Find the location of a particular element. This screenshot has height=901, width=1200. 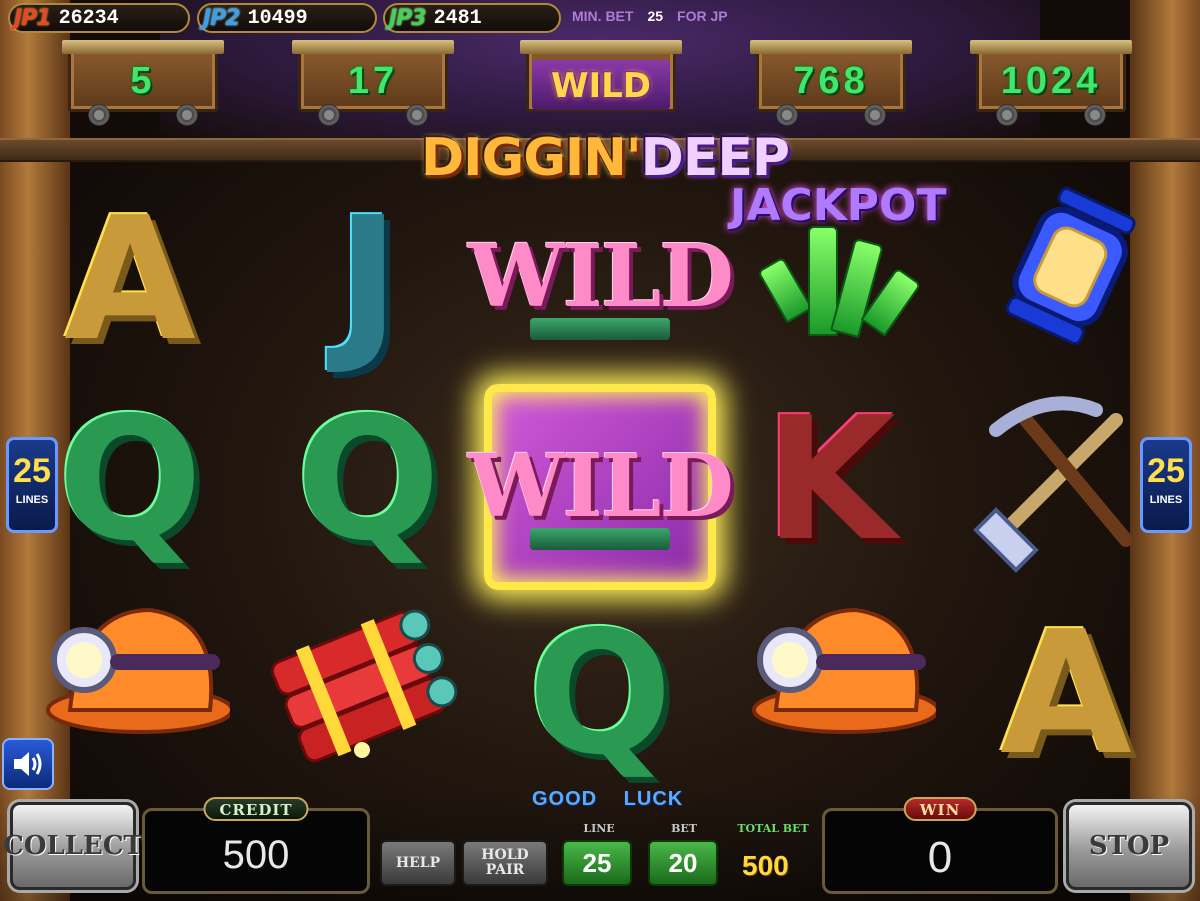

line-label: LINE is located at coordinates (599, 828).